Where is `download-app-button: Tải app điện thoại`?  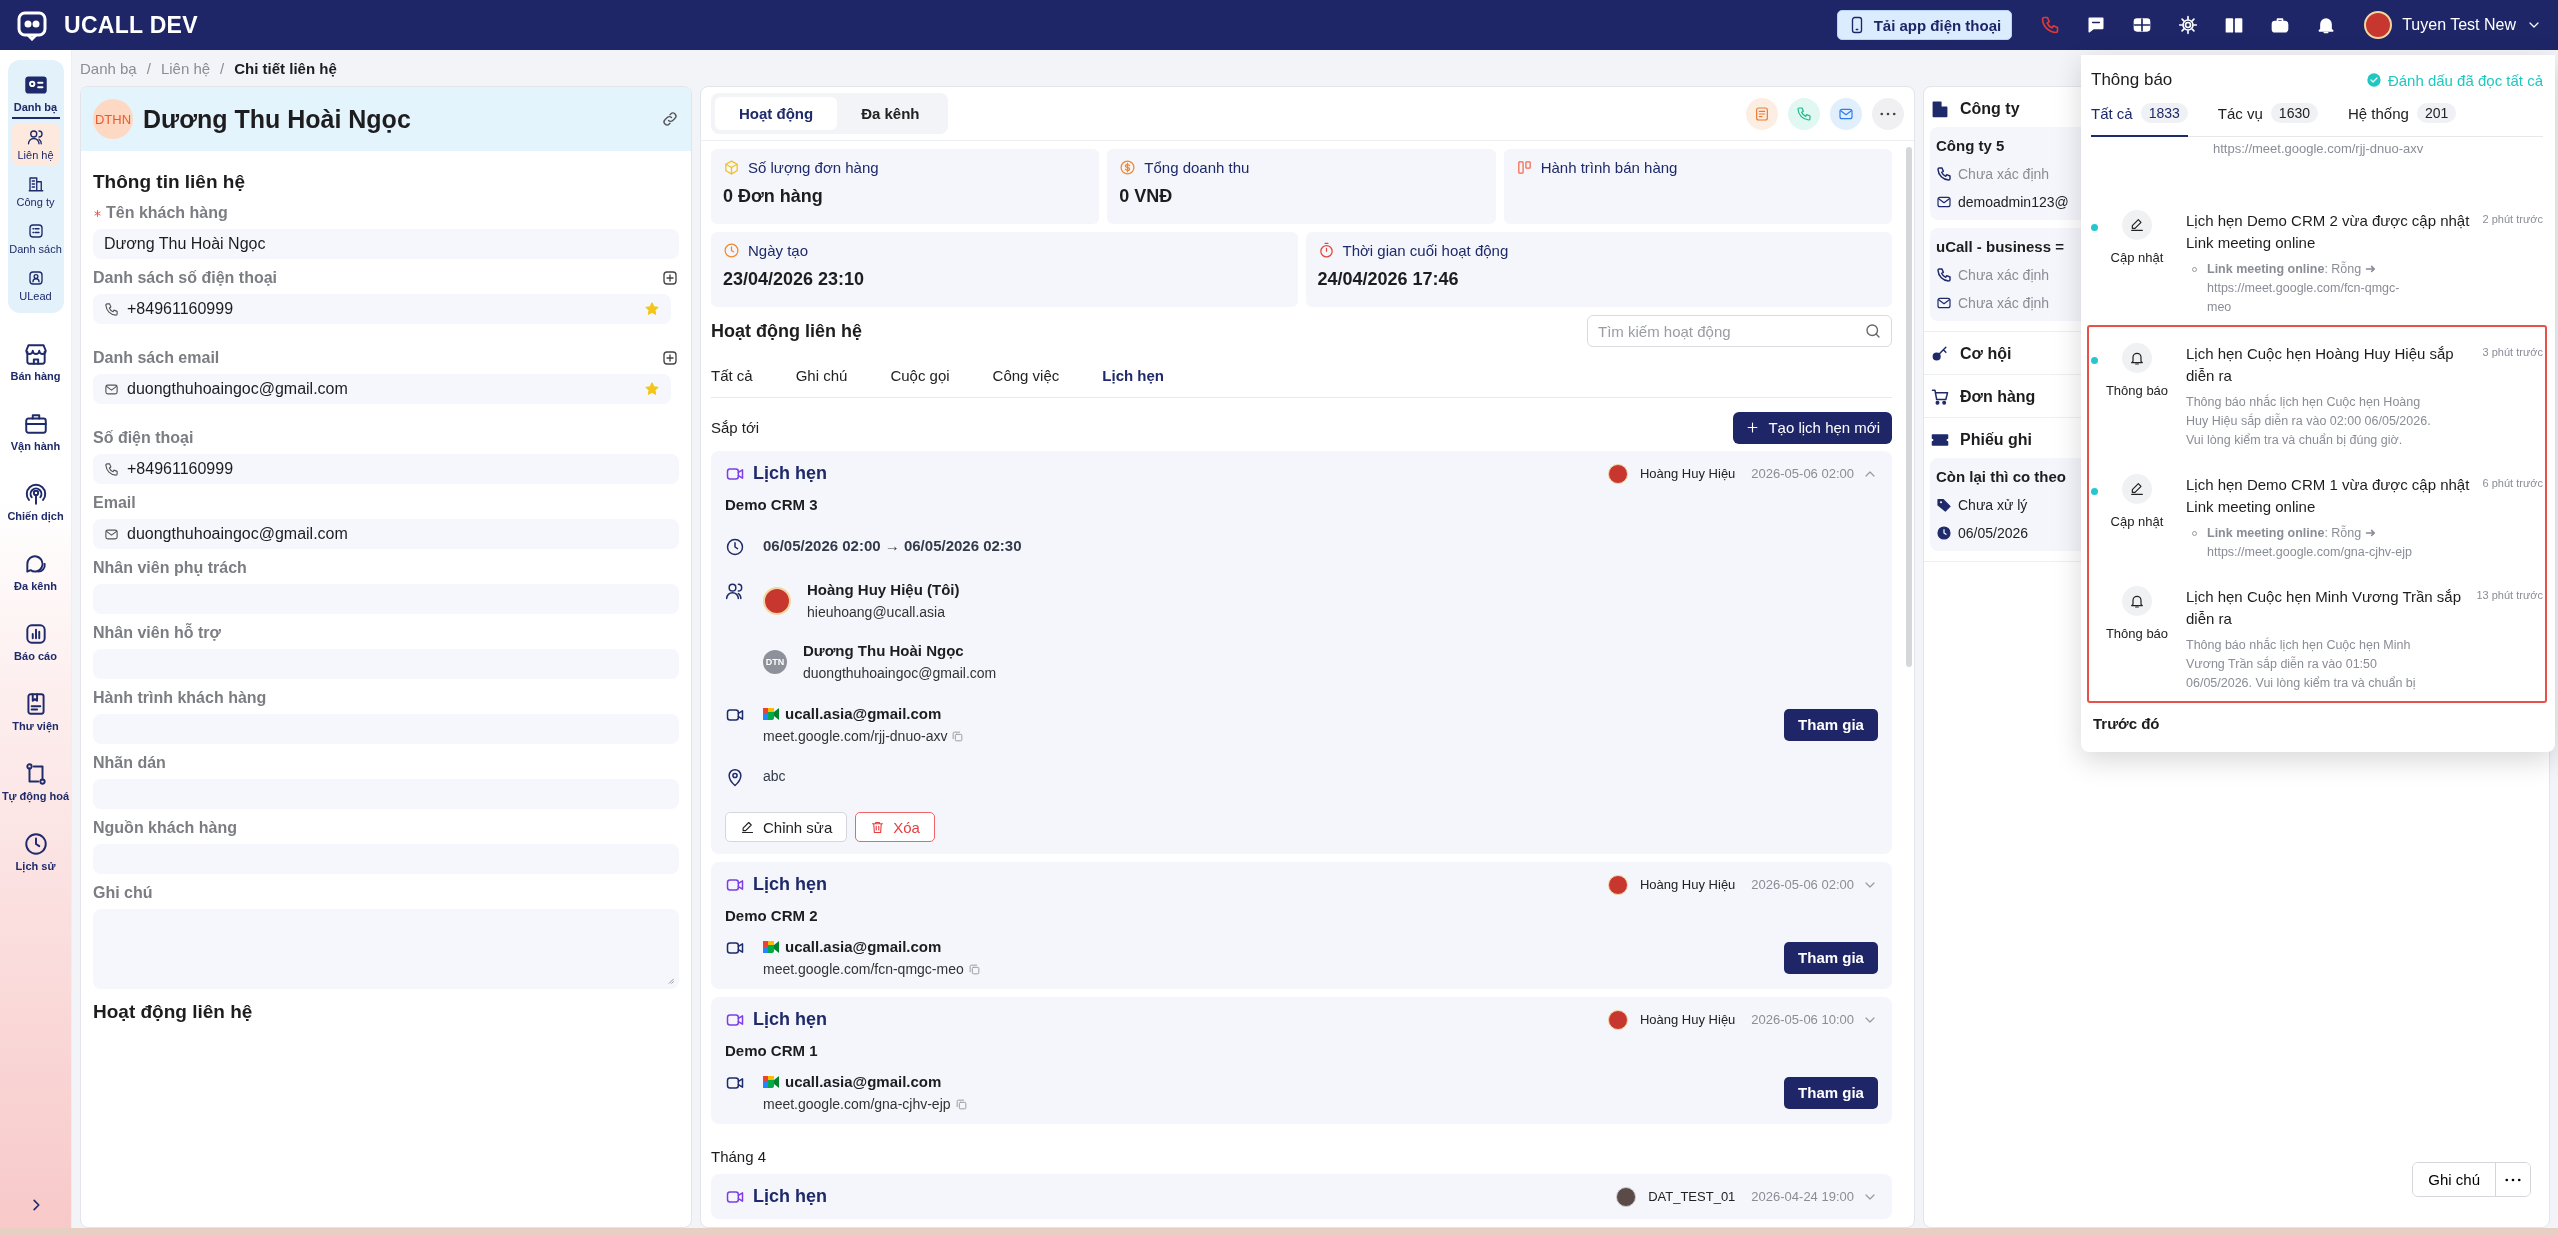 download-app-button: Tải app điện thoại is located at coordinates (1924, 25).